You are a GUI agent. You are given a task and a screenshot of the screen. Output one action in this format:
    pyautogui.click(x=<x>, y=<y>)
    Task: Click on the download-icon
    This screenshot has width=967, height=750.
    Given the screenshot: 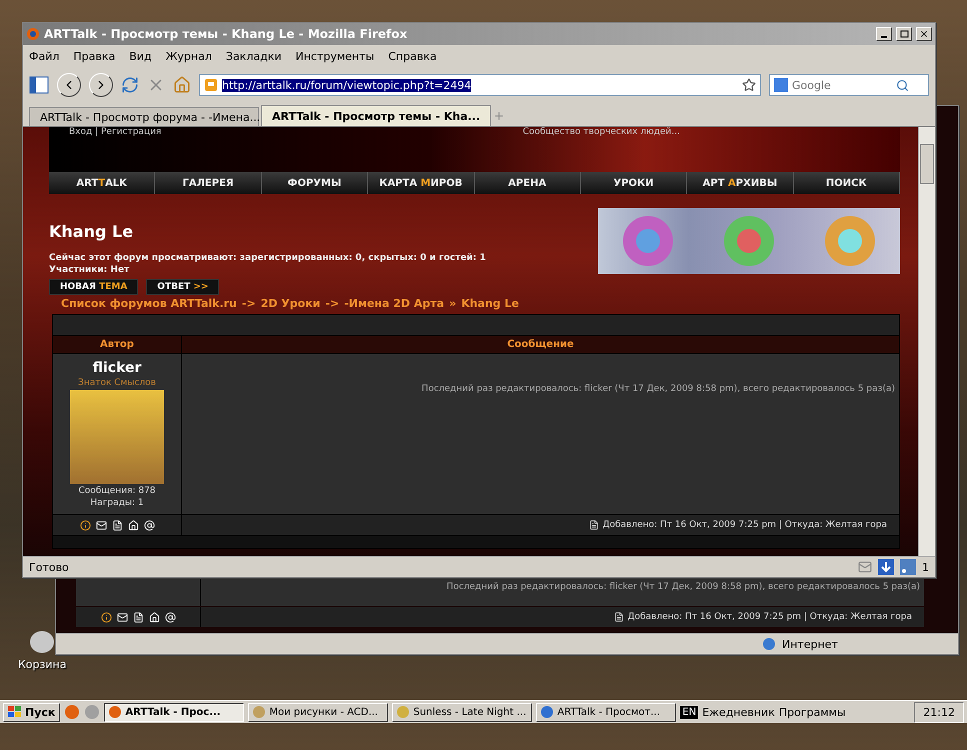 What is the action you would take?
    pyautogui.click(x=886, y=567)
    